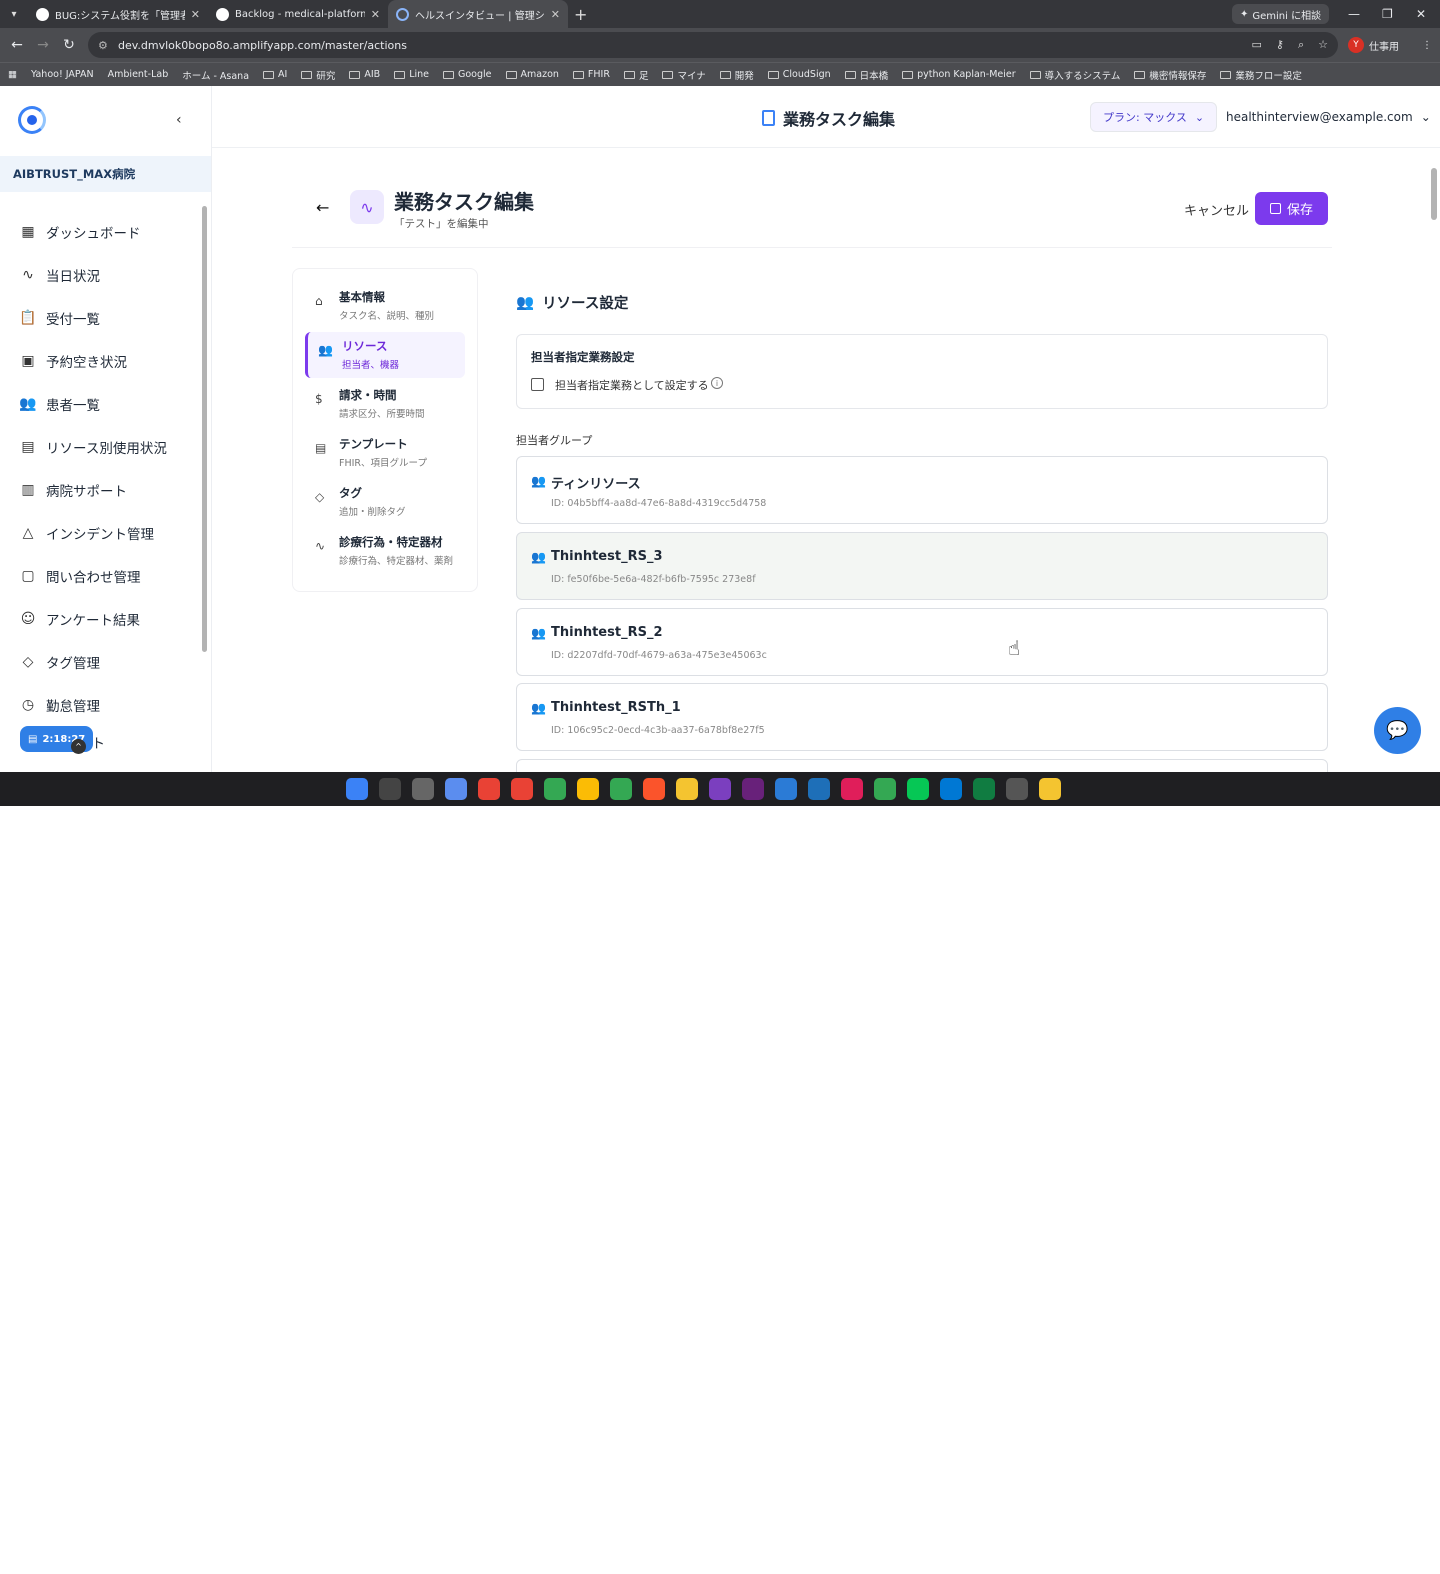 This screenshot has height=1574, width=1440. I want to click on restore-icon: ❐, so click(1387, 14).